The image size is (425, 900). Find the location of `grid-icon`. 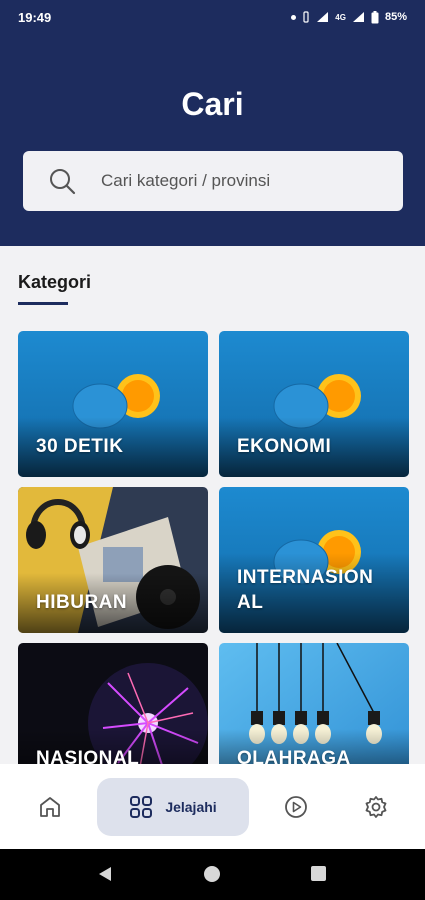

grid-icon is located at coordinates (141, 807).